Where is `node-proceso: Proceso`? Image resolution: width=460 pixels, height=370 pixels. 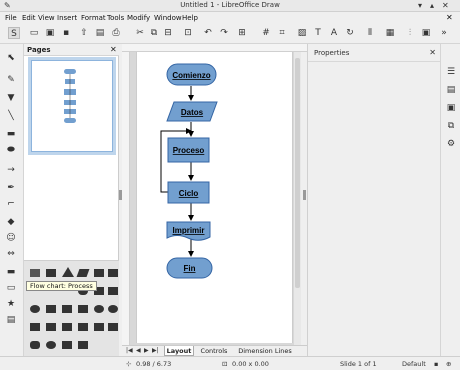
node-proceso: Proceso is located at coordinates (188, 150).